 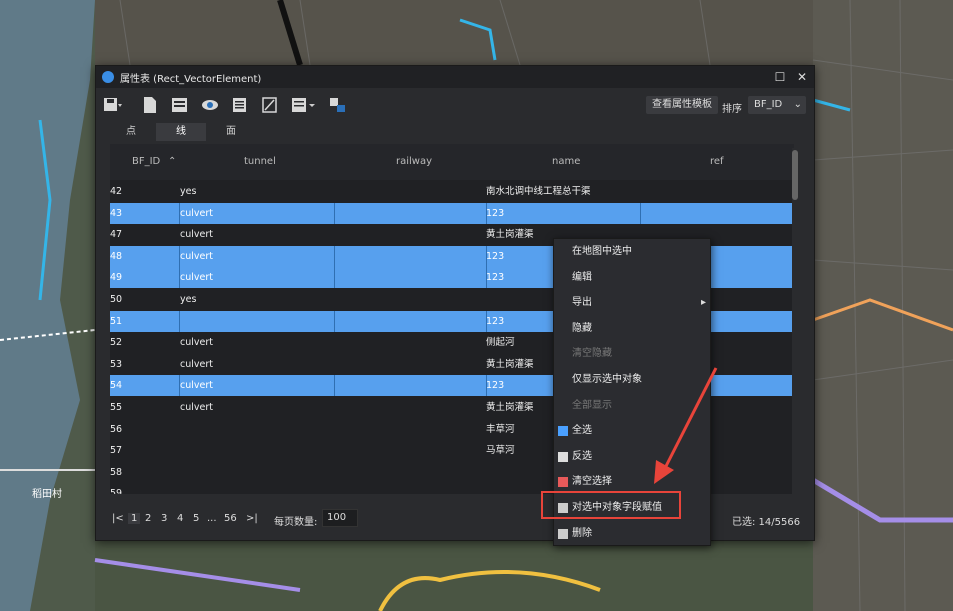 I want to click on page-3: 3, so click(x=164, y=518).